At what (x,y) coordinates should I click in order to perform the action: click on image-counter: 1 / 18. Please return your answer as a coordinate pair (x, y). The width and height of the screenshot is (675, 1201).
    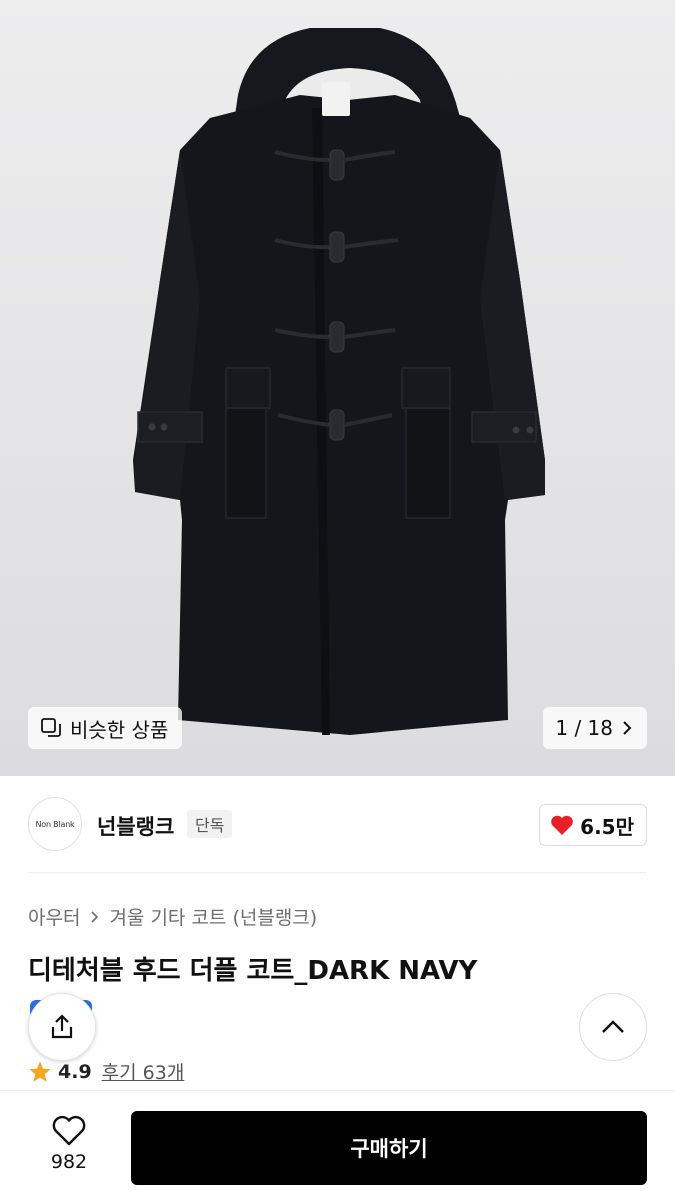
    Looking at the image, I should click on (595, 728).